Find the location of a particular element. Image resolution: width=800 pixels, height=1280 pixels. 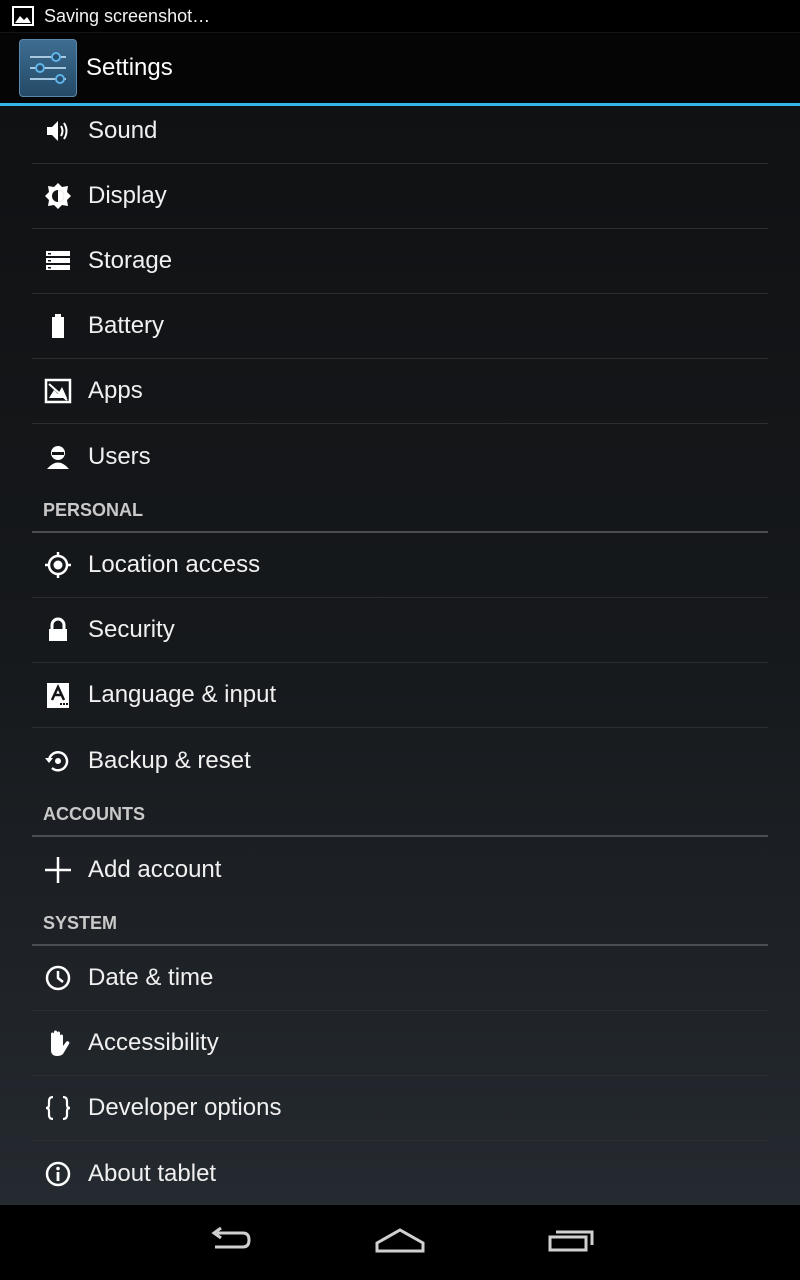

settings-item-label: About tablet is located at coordinates (152, 1173).